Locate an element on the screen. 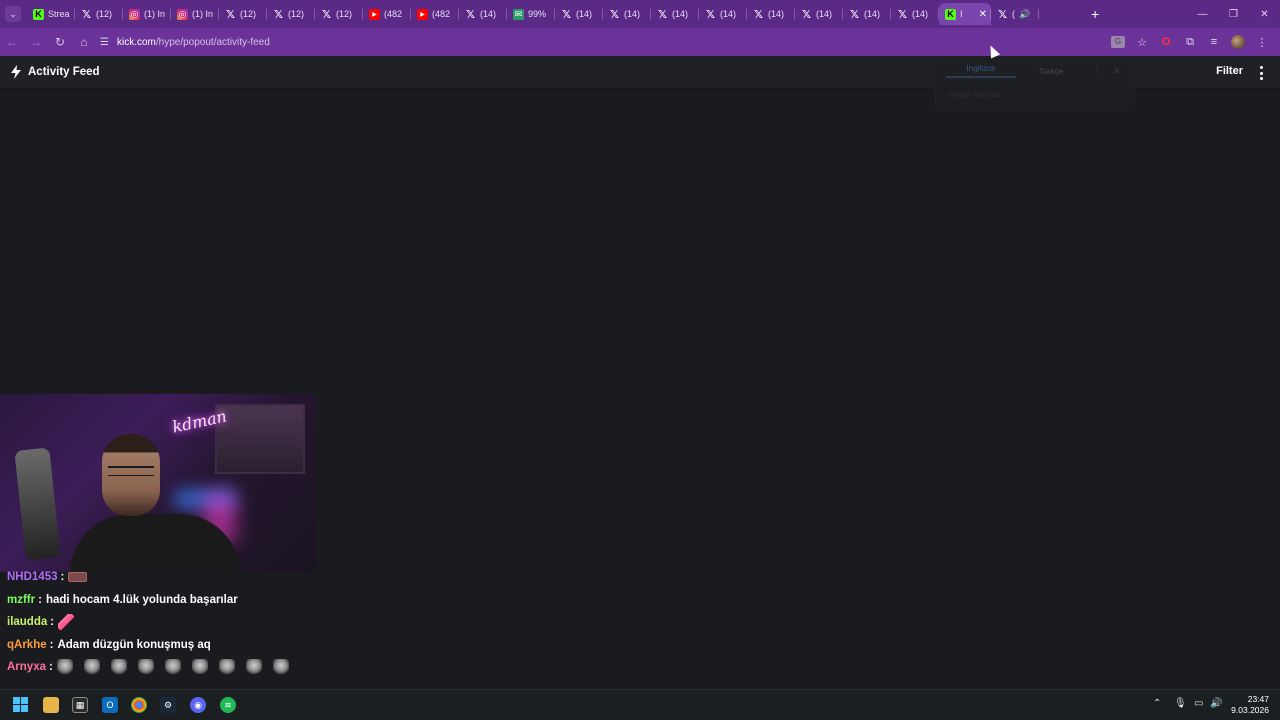  browser-menu-icon: ⋮ is located at coordinates (1262, 42).